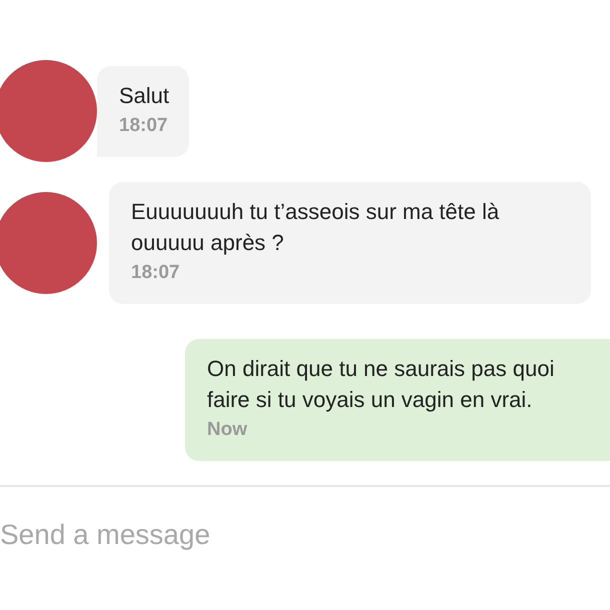 This screenshot has height=610, width=610. What do you see at coordinates (144, 96) in the screenshot?
I see `message-text: Salut` at bounding box center [144, 96].